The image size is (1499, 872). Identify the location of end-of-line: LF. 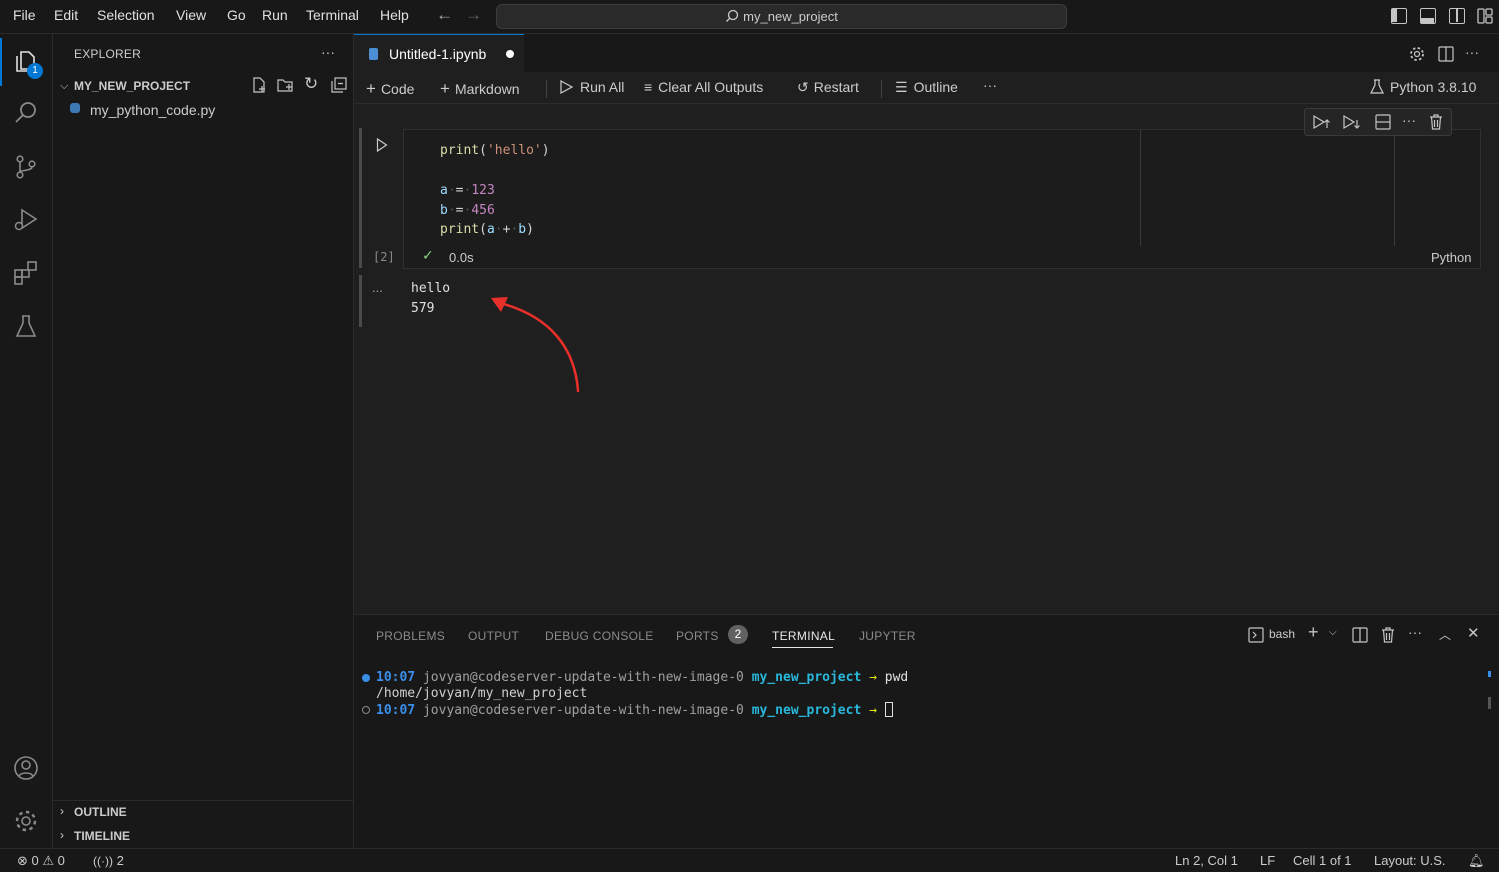
(1267, 860).